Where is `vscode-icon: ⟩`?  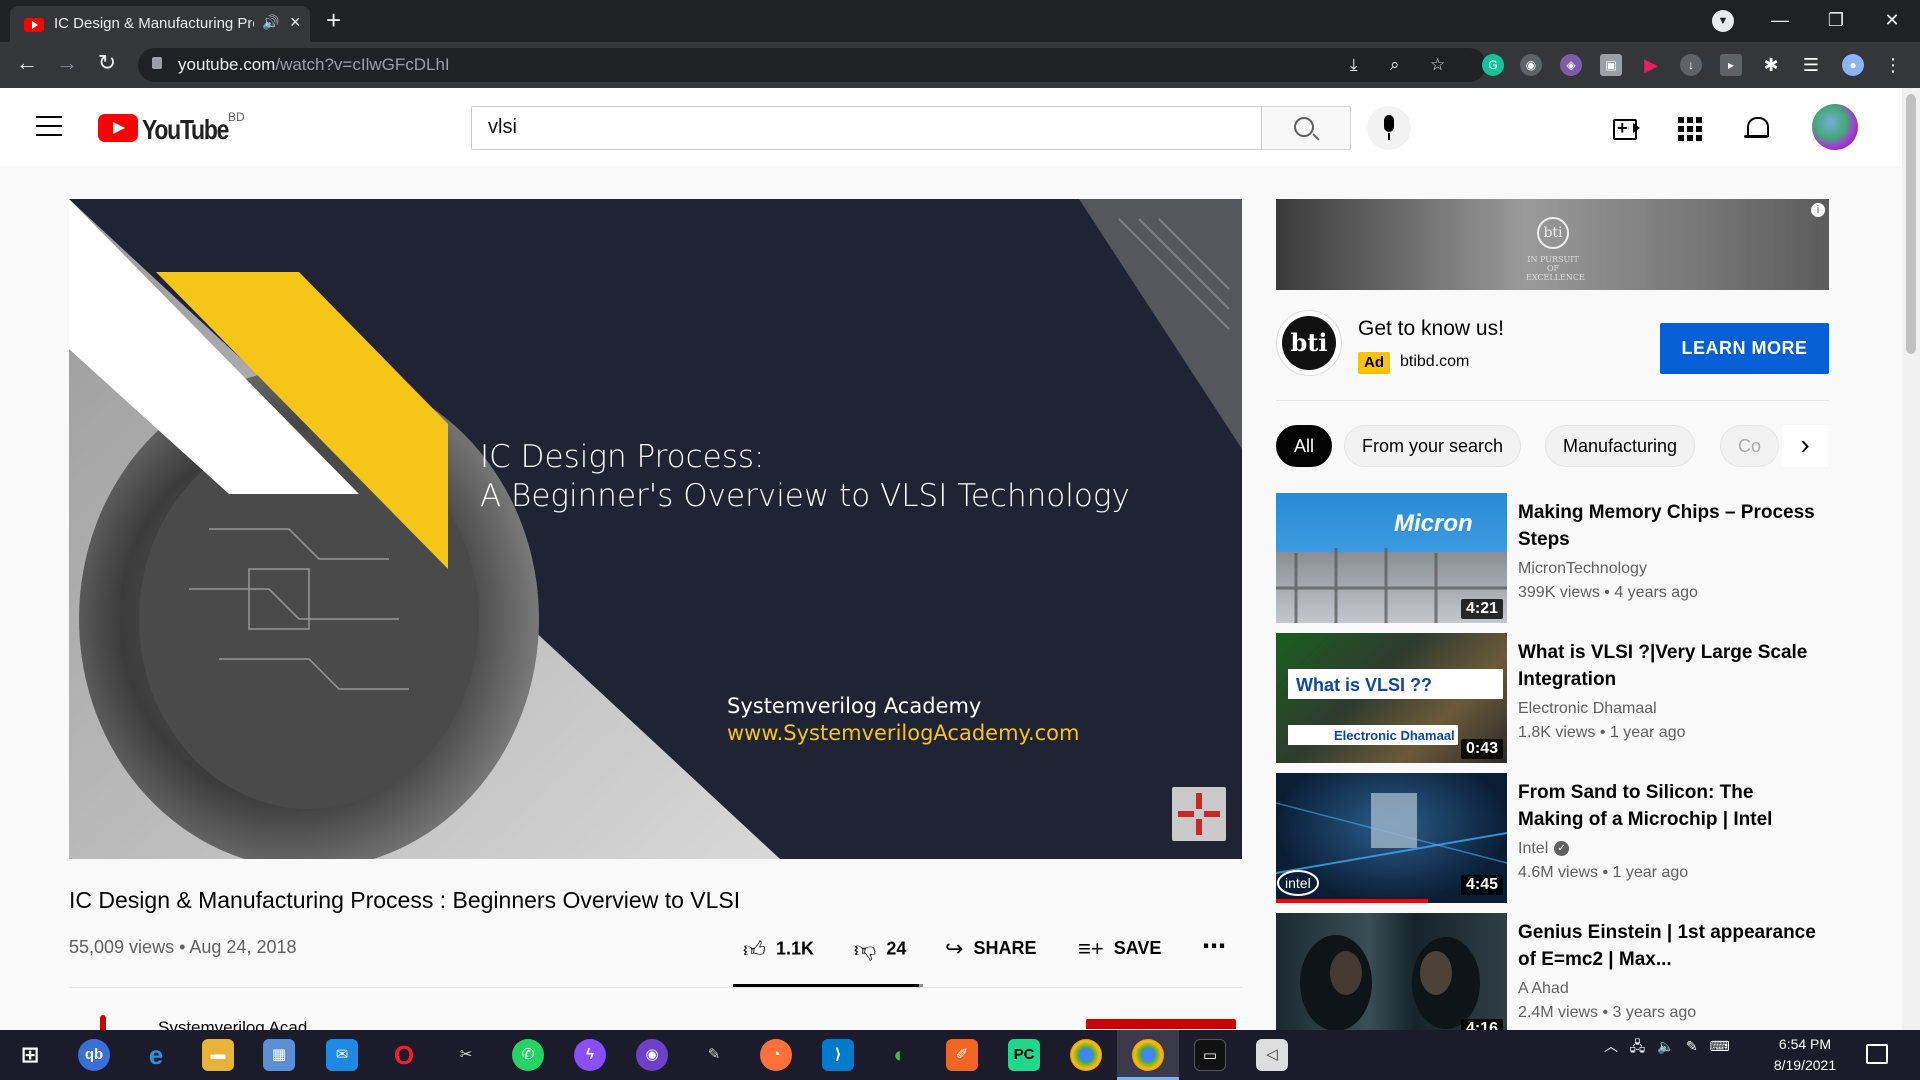 vscode-icon: ⟩ is located at coordinates (838, 1055).